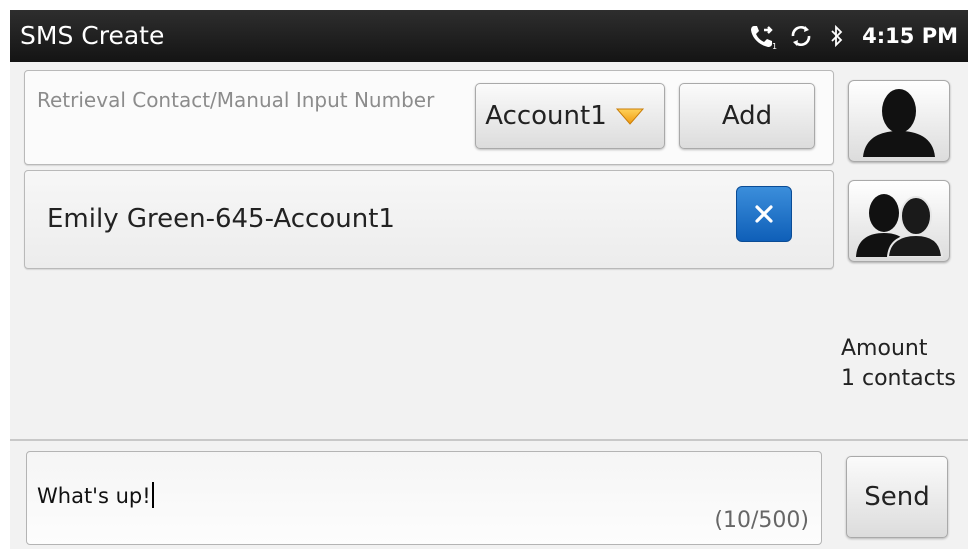 This screenshot has height=549, width=968. I want to click on status-icons: 1 4:15 PM, so click(858, 36).